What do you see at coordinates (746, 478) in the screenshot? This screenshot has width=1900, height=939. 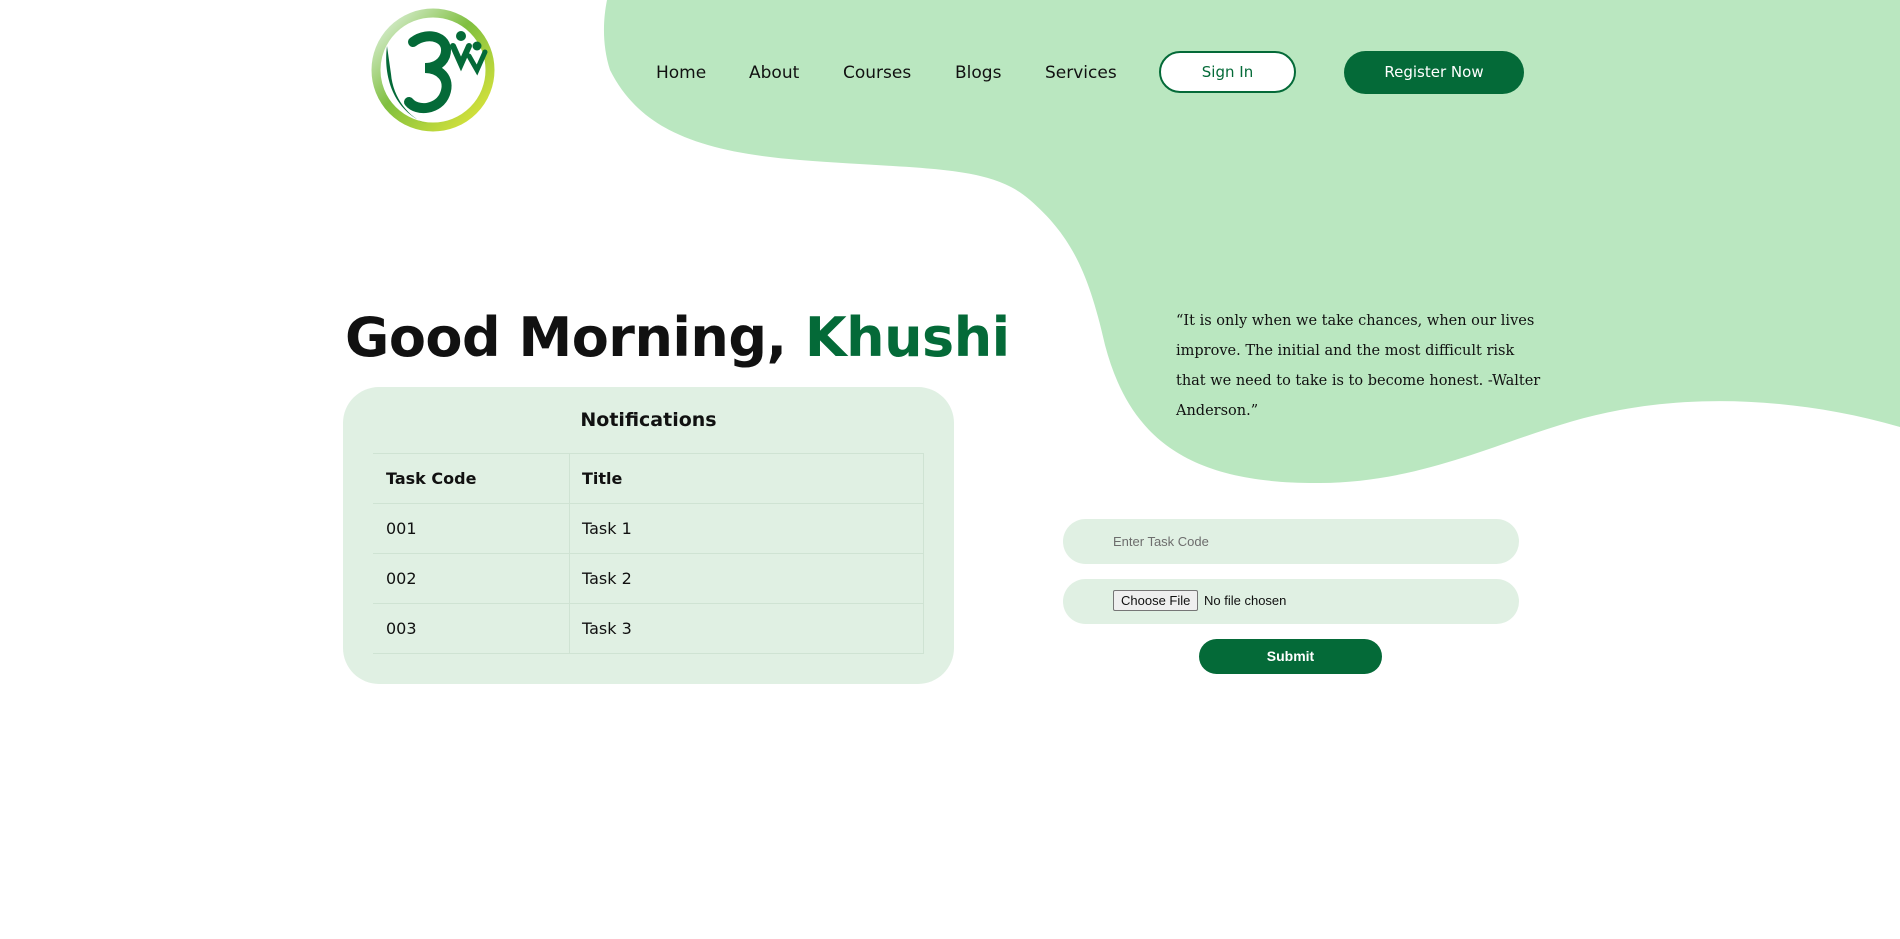 I see `column-header-title: Title` at bounding box center [746, 478].